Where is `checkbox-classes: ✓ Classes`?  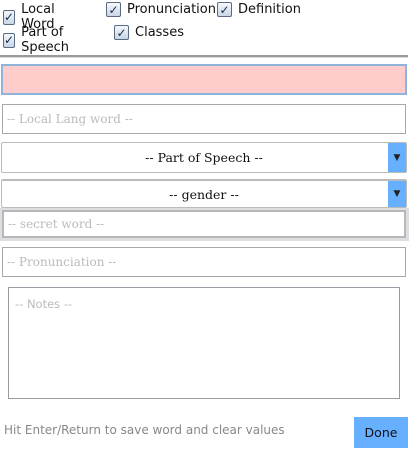
checkbox-classes: ✓ Classes is located at coordinates (149, 32).